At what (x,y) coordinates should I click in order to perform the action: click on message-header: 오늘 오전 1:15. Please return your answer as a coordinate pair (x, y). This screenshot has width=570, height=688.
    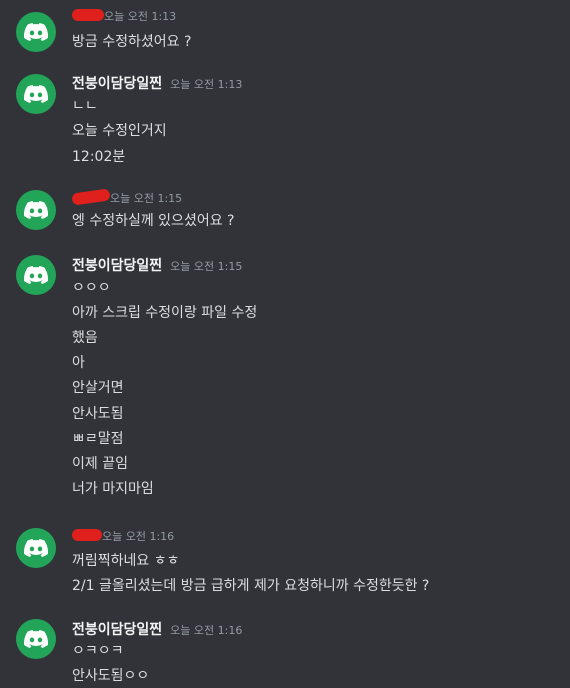
    Looking at the image, I should click on (126, 199).